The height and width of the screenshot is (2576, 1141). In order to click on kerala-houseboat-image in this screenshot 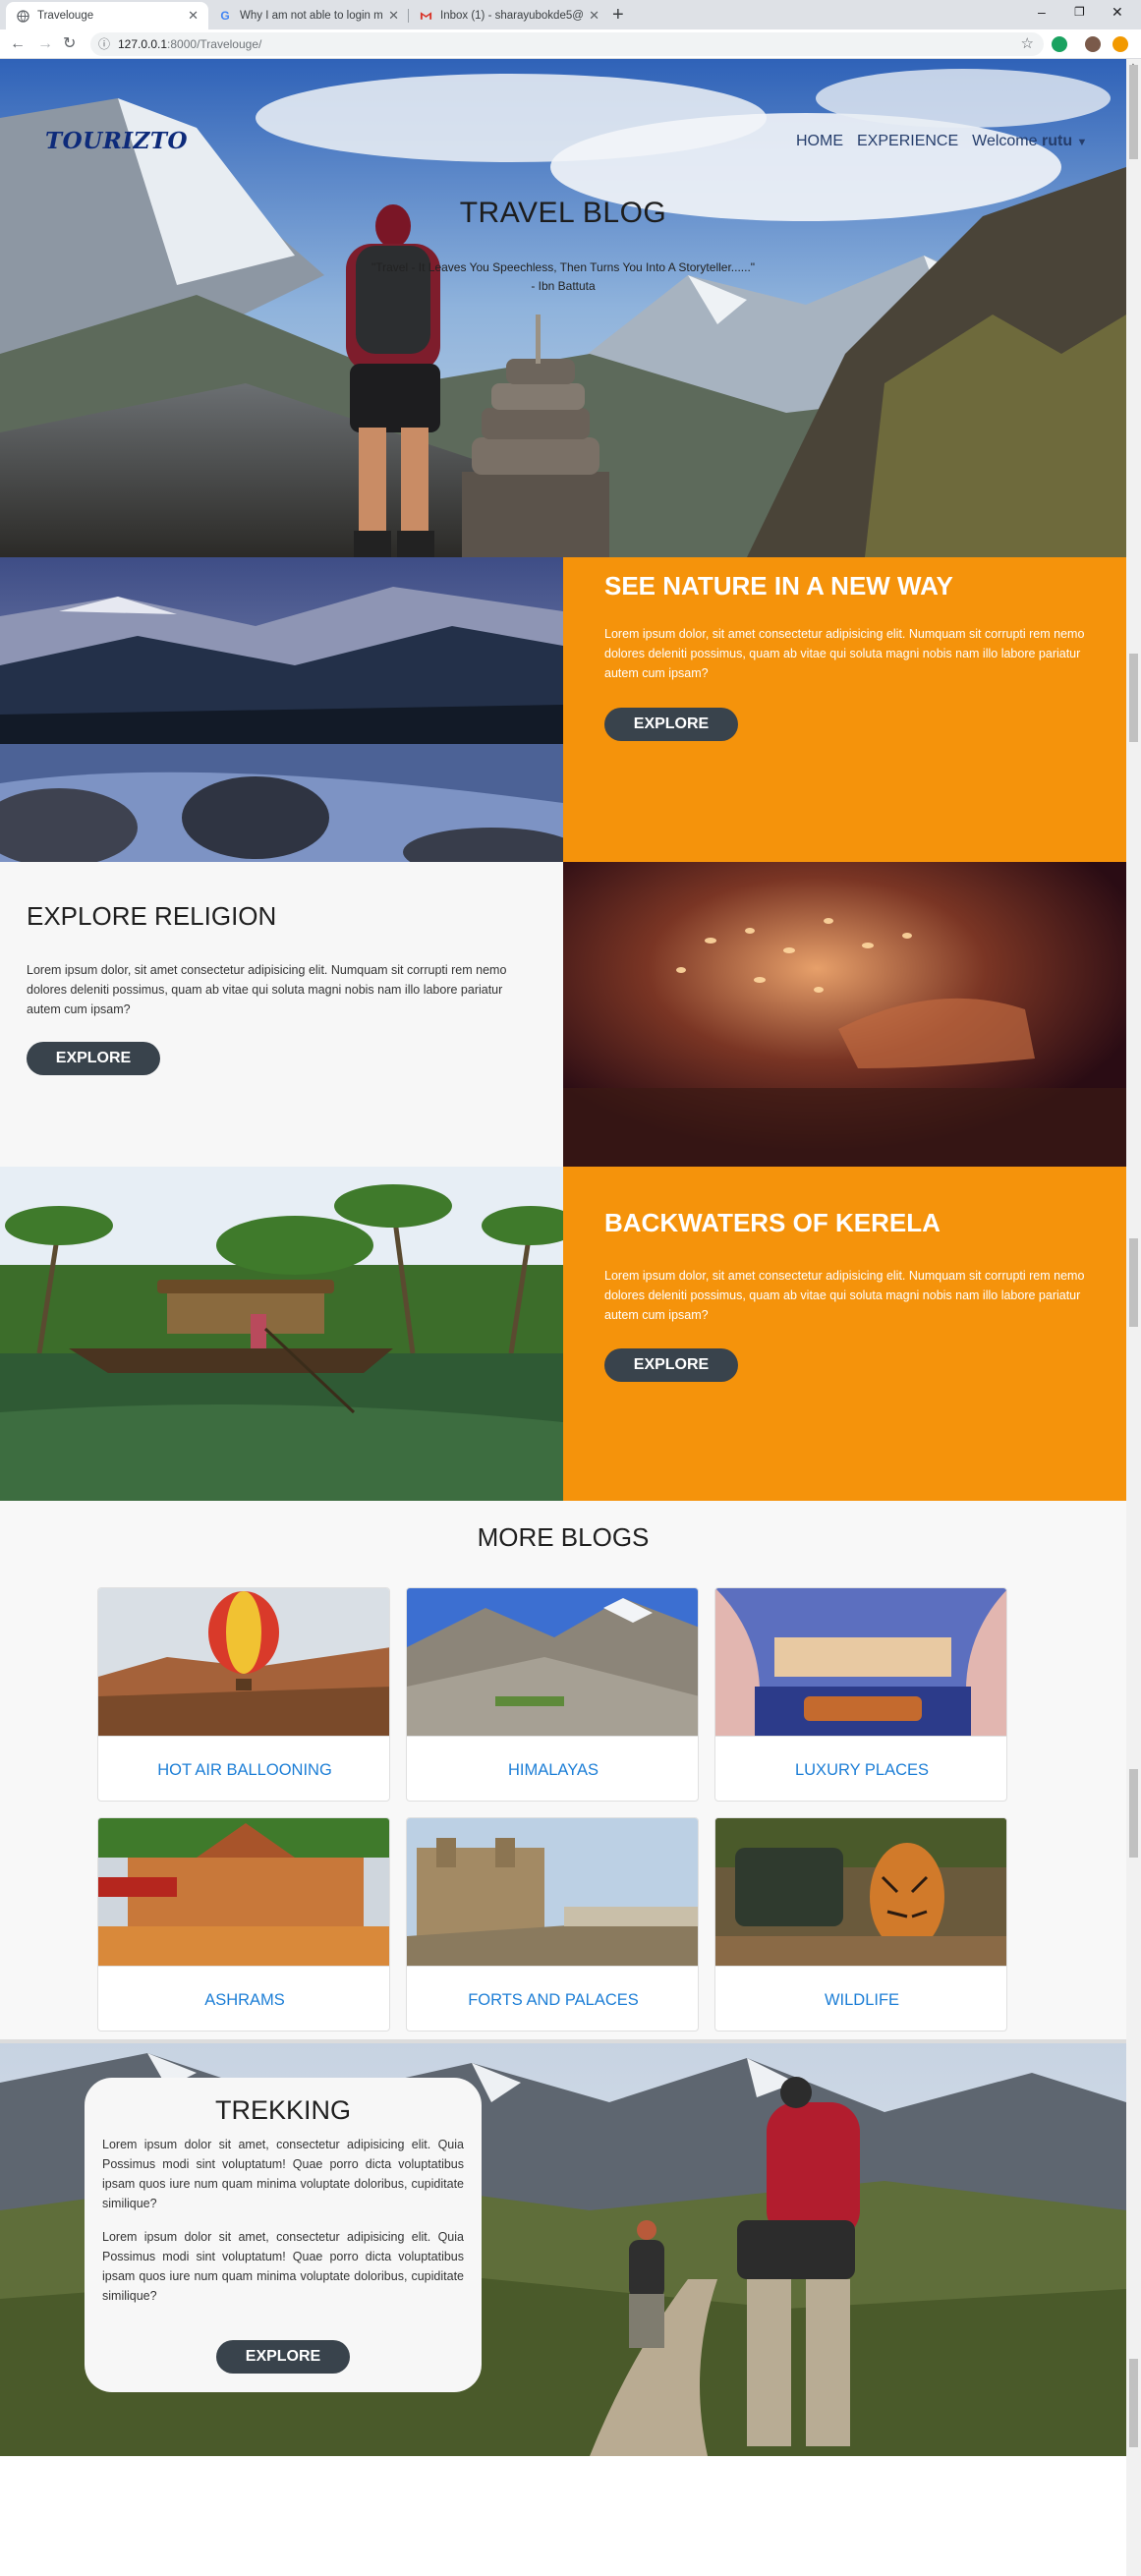, I will do `click(281, 1334)`.